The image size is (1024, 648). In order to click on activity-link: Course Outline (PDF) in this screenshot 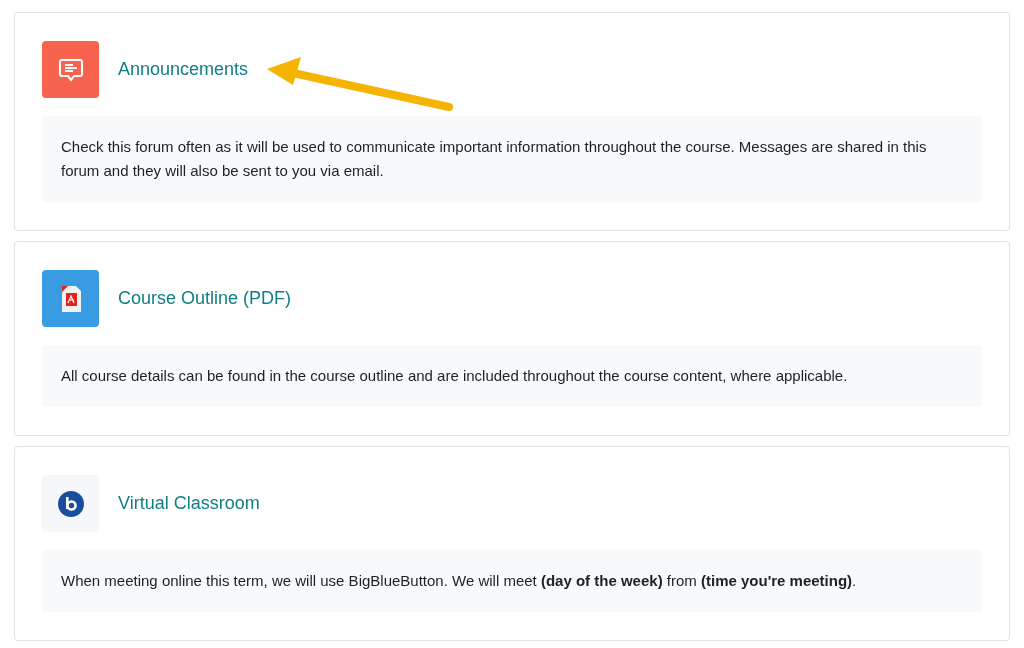, I will do `click(205, 298)`.